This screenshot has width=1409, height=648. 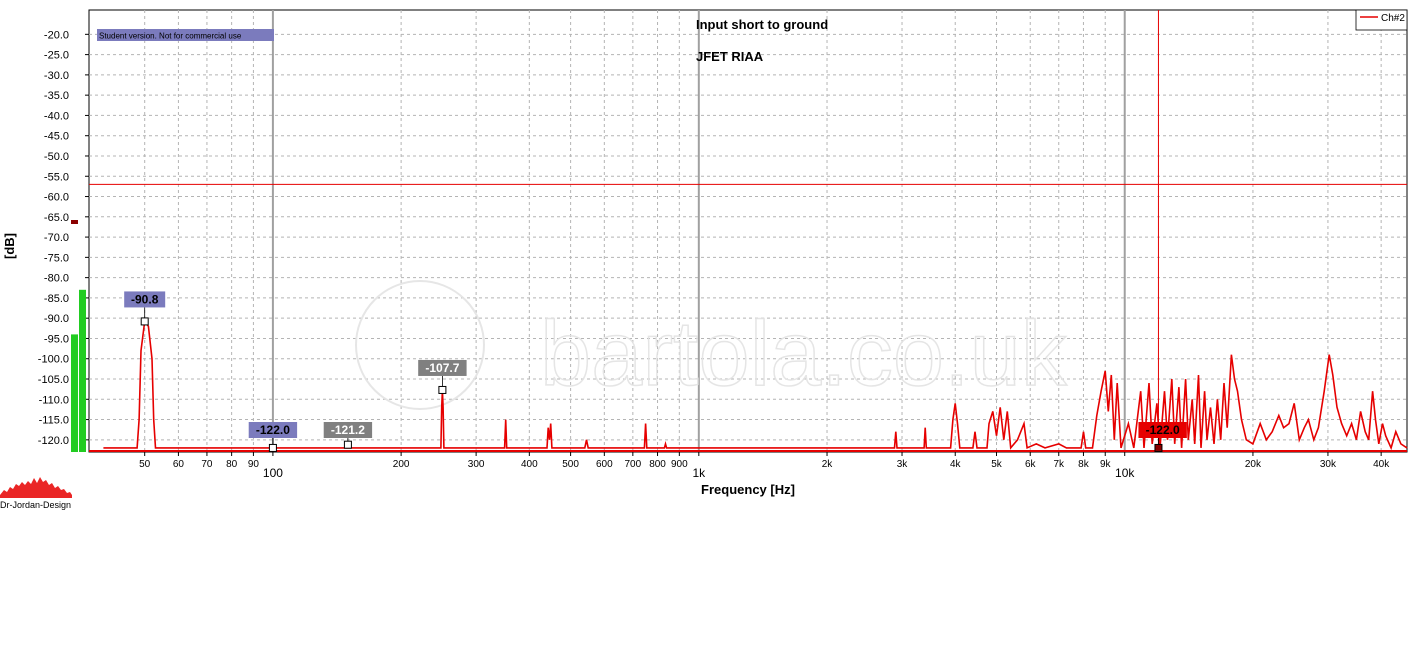 I want to click on marker-label: -121.2, so click(x=348, y=430).